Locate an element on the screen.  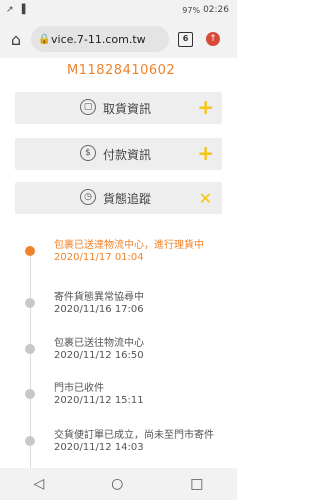
timeline-status: 包裹已送達物流中心，進行理貨中 is located at coordinates (129, 245).